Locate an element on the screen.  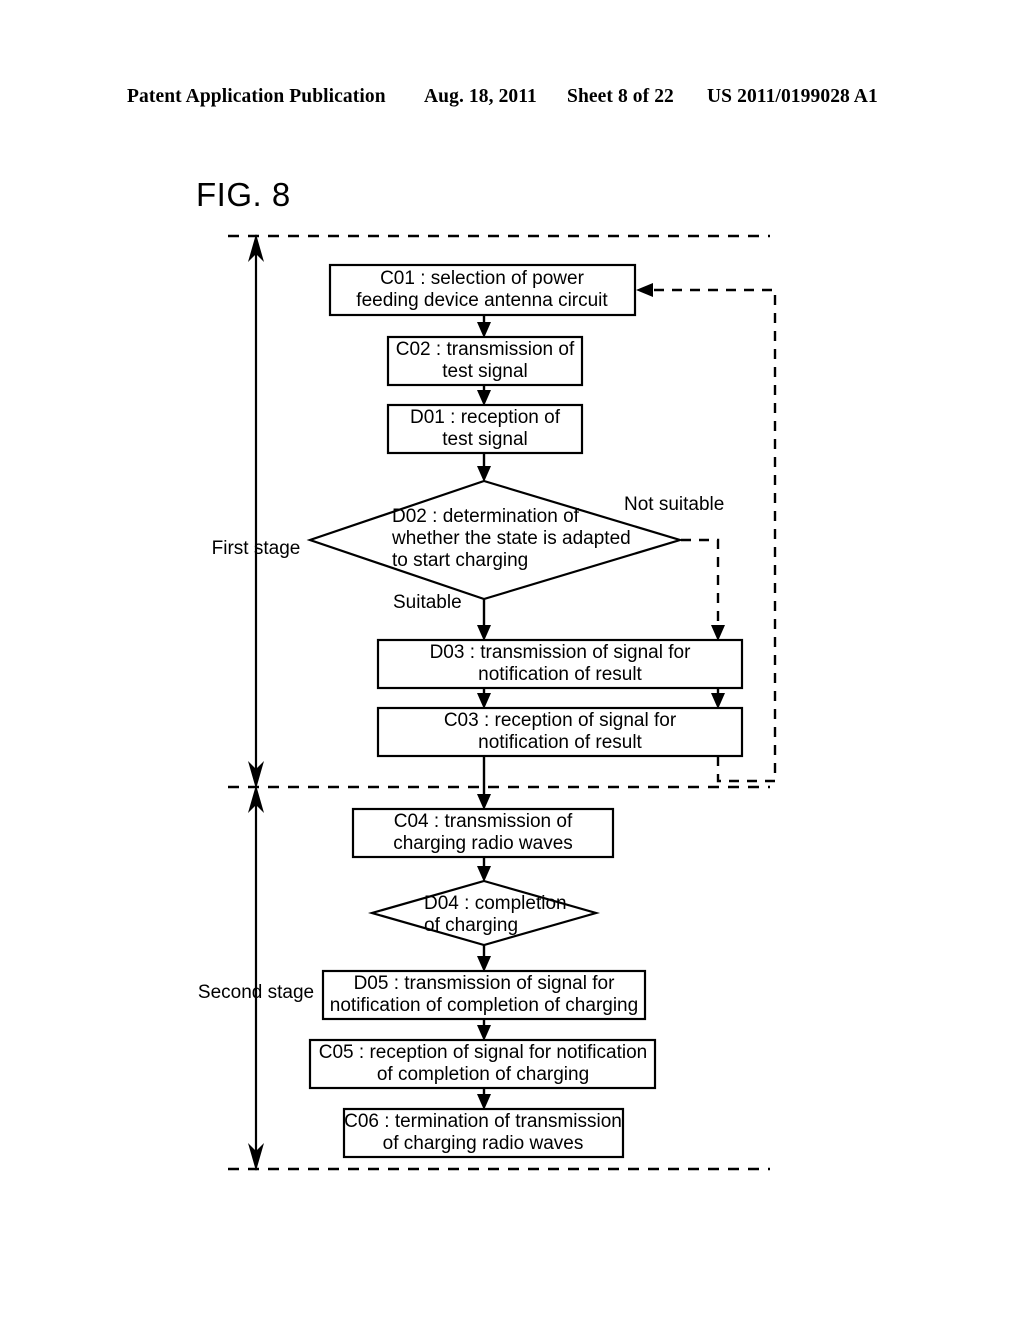
node-d05-line-1: D05 : transmission of signal for is located at coordinates (485, 983).